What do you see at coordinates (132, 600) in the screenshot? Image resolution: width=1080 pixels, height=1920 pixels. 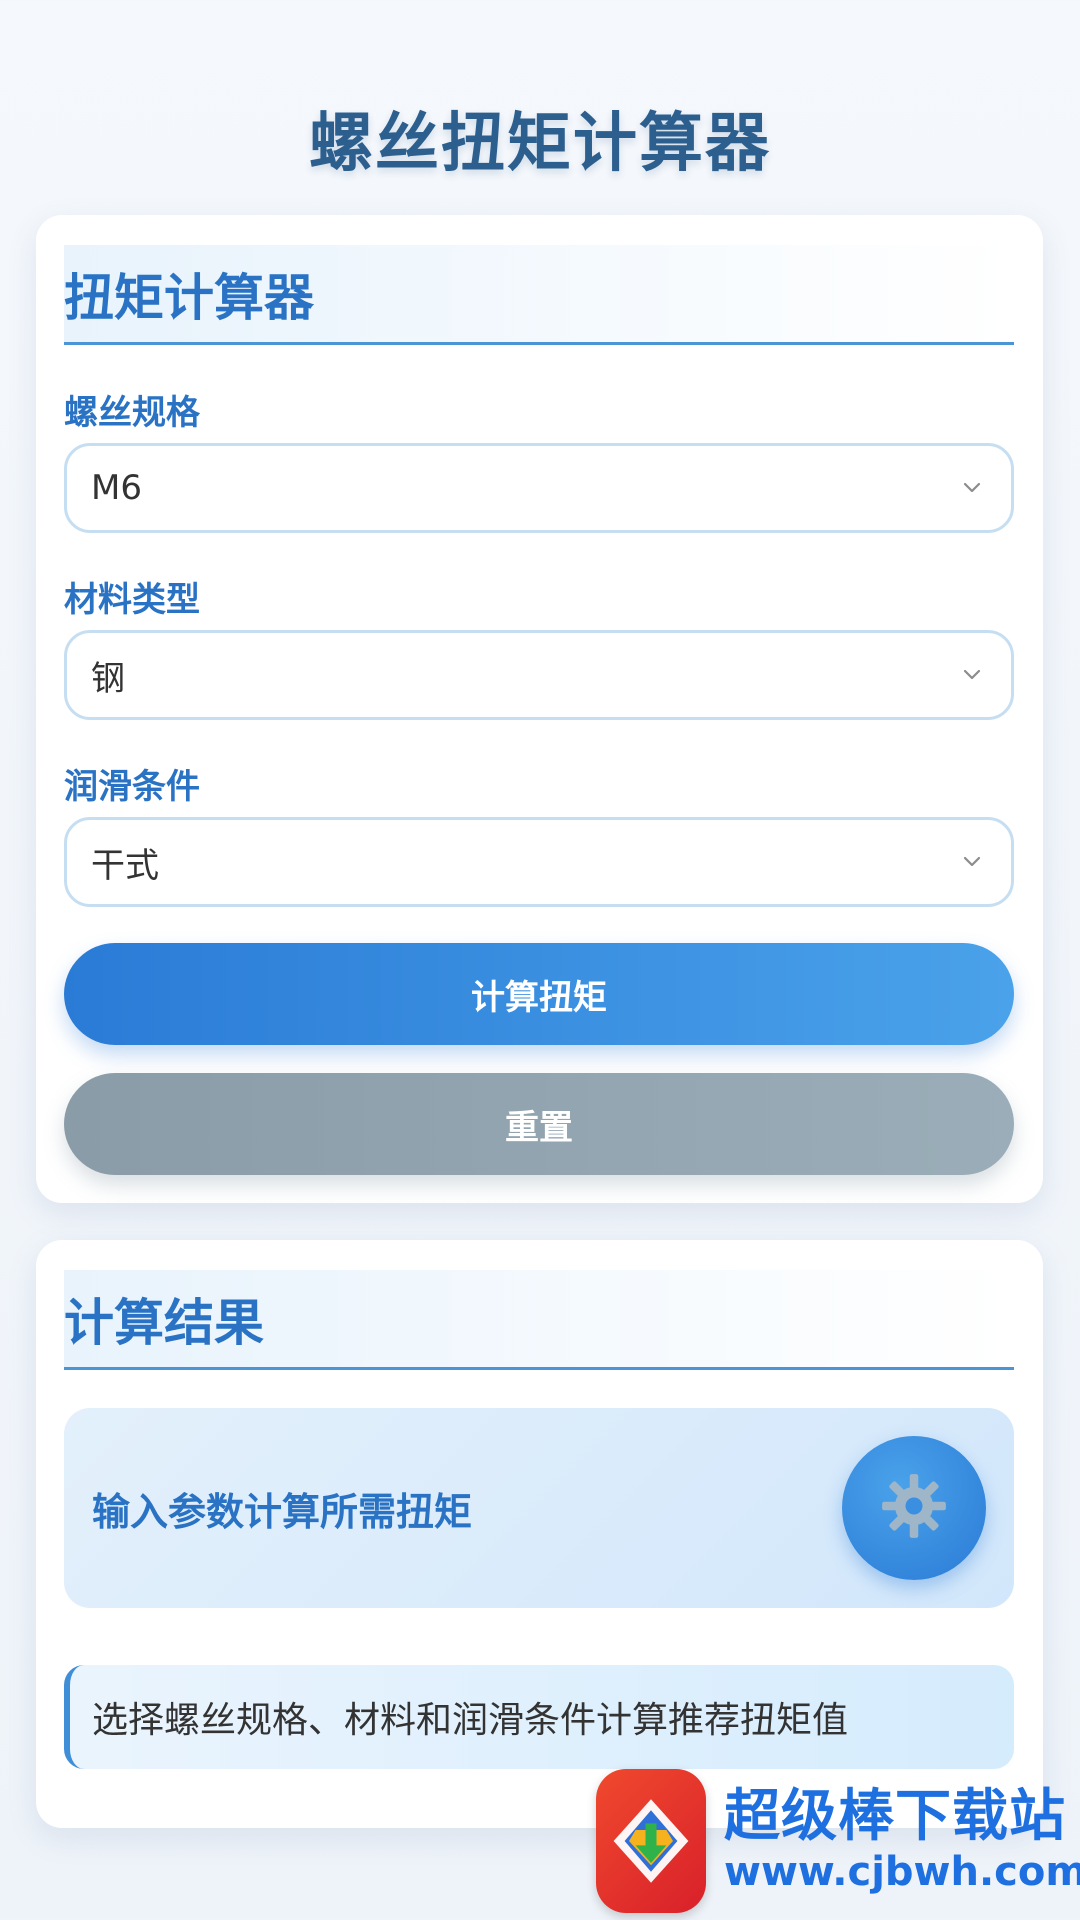 I see `material-type-label: 材料类型` at bounding box center [132, 600].